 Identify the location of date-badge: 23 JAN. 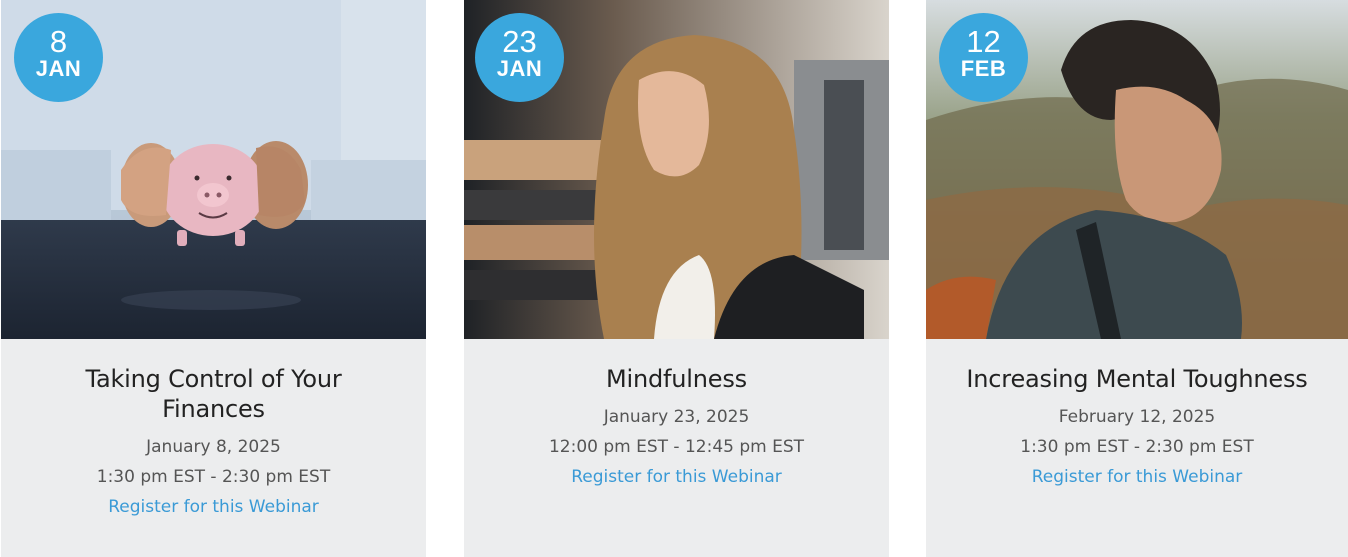
(519, 57).